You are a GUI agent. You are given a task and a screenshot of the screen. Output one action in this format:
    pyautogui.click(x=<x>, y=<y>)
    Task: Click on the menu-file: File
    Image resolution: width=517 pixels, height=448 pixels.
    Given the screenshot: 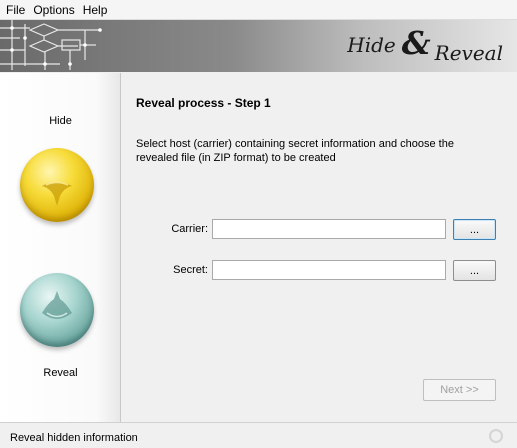 What is the action you would take?
    pyautogui.click(x=15, y=10)
    